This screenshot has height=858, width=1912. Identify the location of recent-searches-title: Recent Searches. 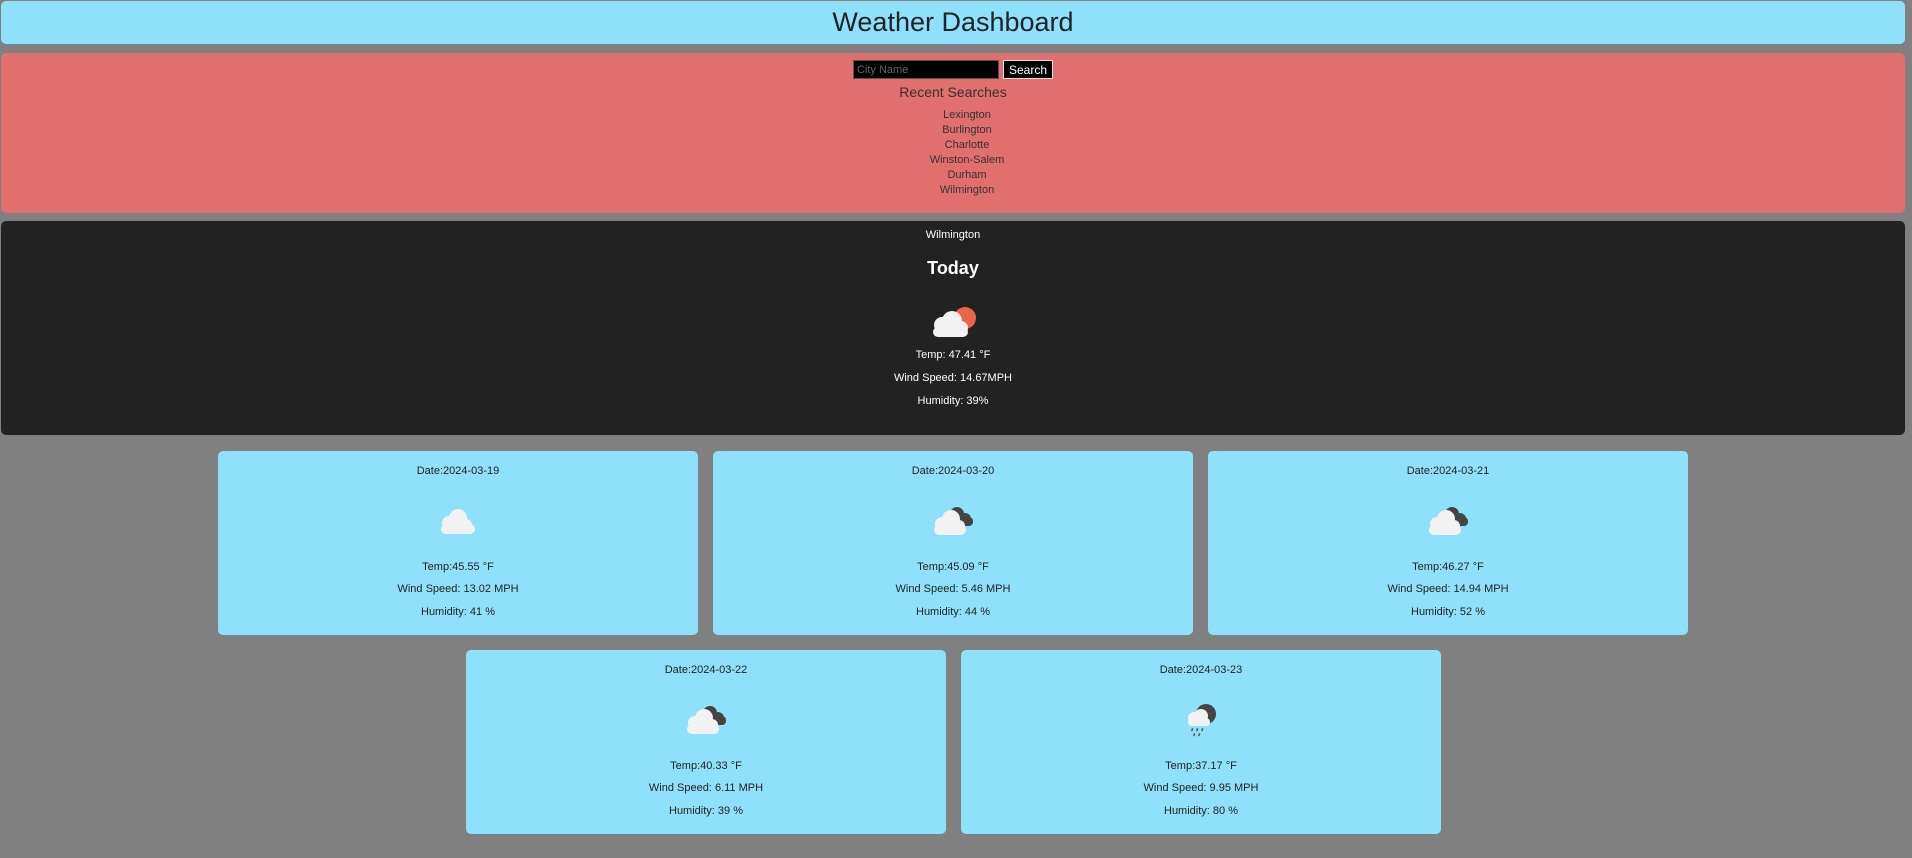
(953, 92).